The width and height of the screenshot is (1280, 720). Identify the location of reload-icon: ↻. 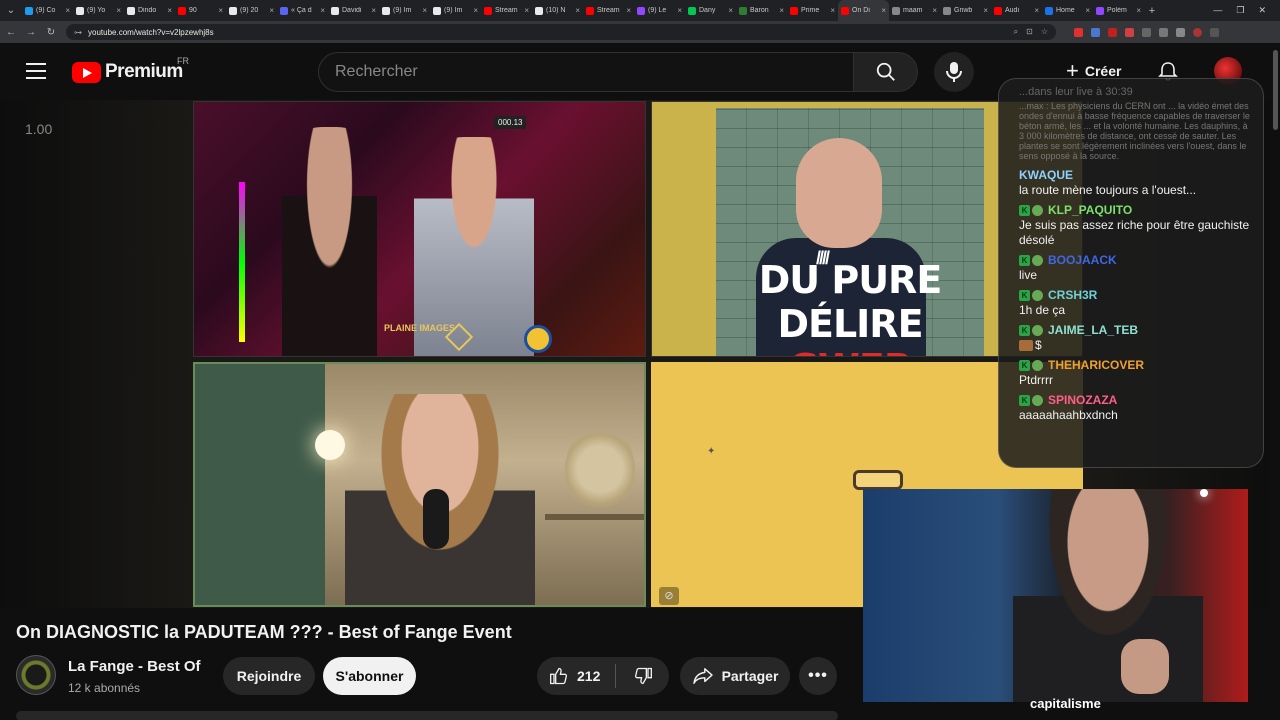
(51, 32).